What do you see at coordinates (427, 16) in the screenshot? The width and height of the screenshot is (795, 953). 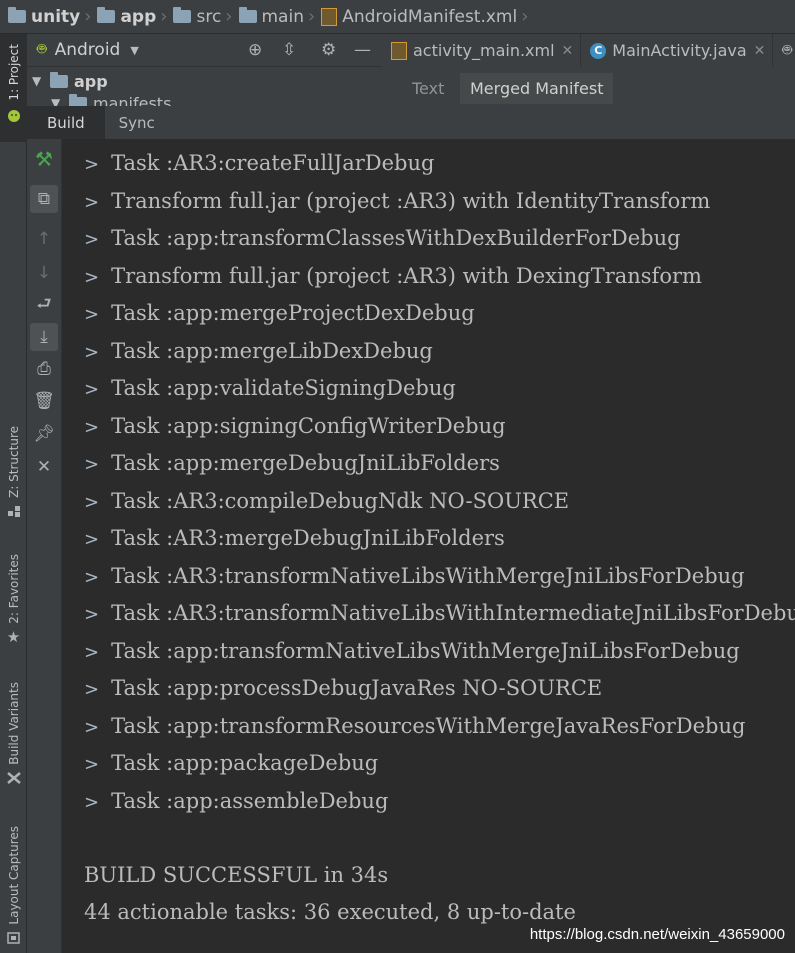 I see `breadcrumb-item-manifest: AndroidManifest.xml ›` at bounding box center [427, 16].